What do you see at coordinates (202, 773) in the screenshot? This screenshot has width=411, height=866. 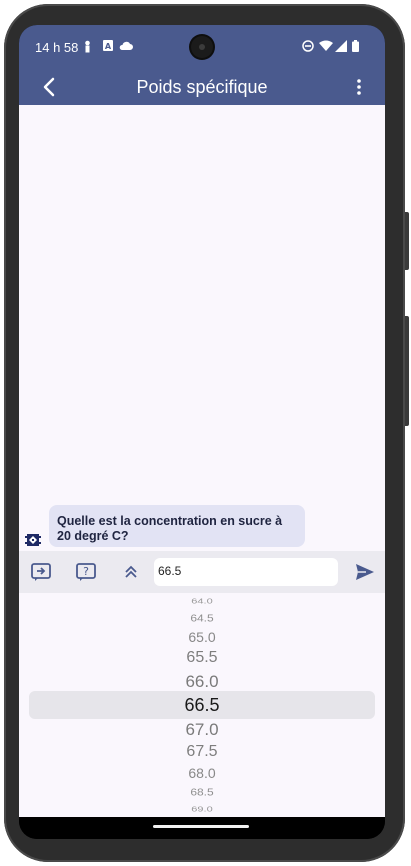 I see `picker-value: 68.0` at bounding box center [202, 773].